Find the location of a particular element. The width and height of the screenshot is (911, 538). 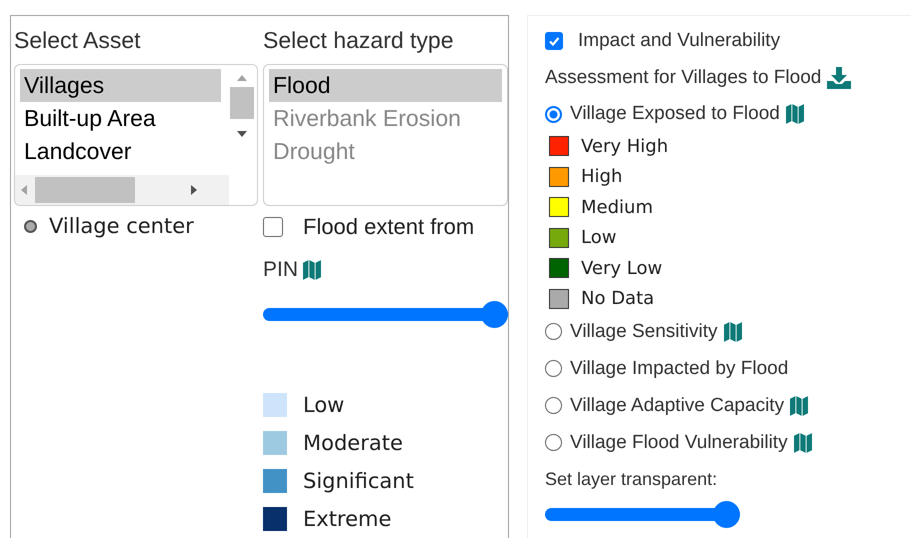

legend-label: Significant is located at coordinates (358, 481).